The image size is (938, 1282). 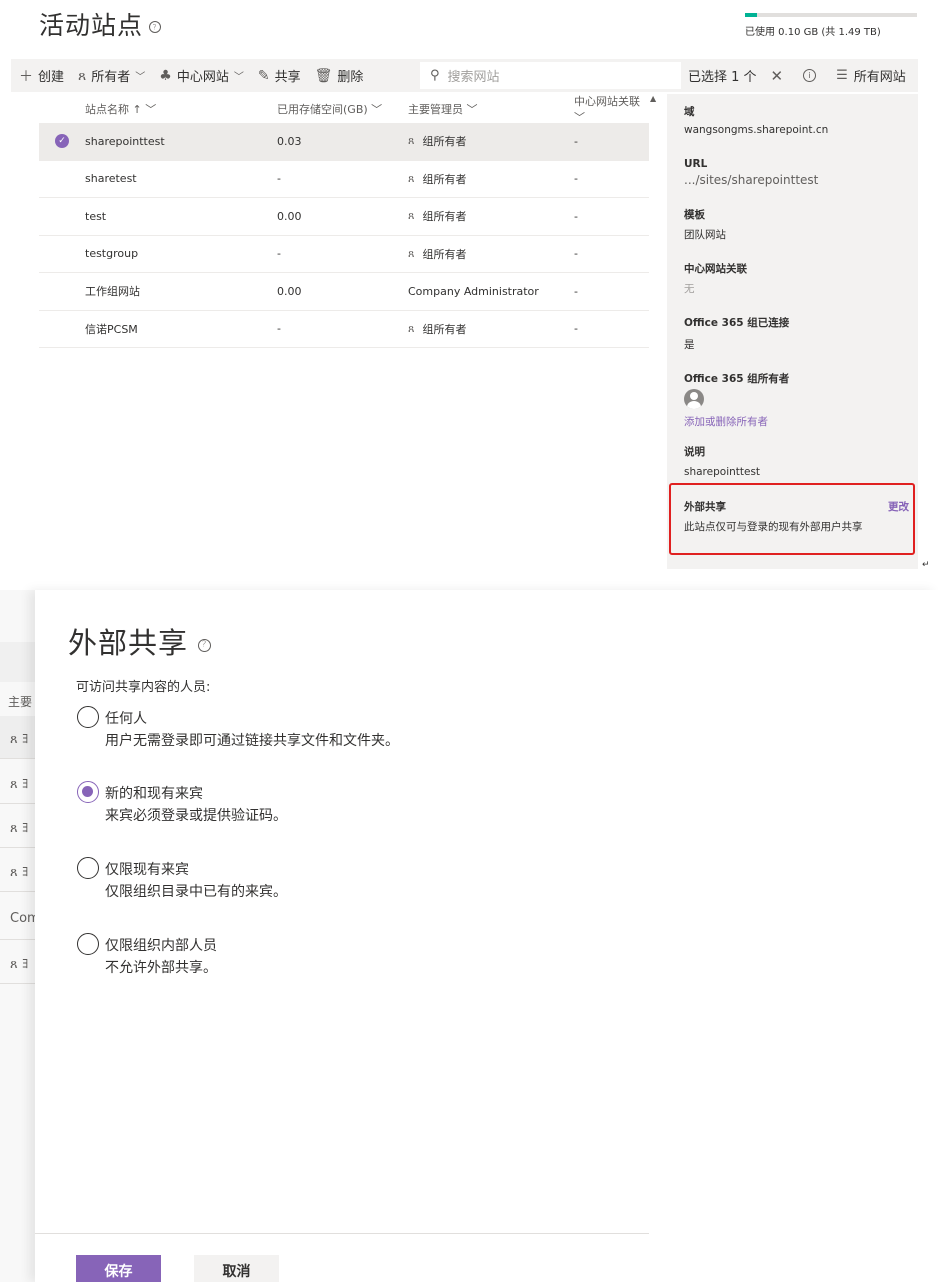 What do you see at coordinates (797, 75) in the screenshot?
I see `selection-info: 已选择 1 个 ✕ i ☰ 所有网站` at bounding box center [797, 75].